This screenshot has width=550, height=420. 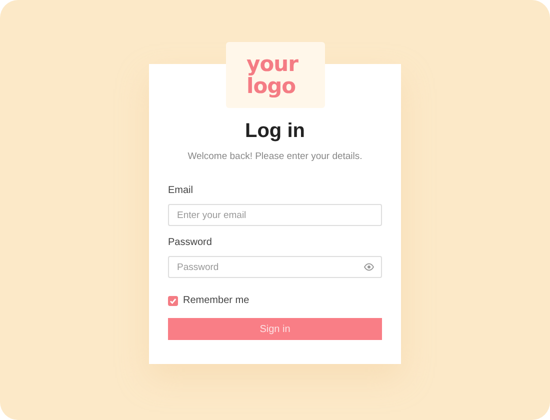 What do you see at coordinates (275, 75) in the screenshot?
I see `logo: your logo` at bounding box center [275, 75].